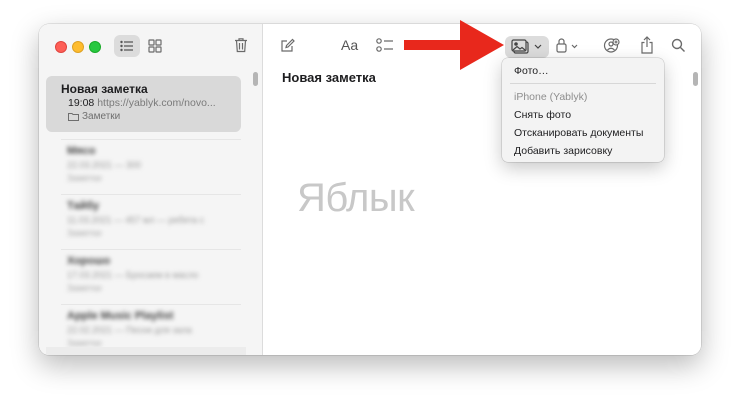 The image size is (740, 410). Describe the element at coordinates (349, 45) in the screenshot. I see `format-button: Aa` at that location.